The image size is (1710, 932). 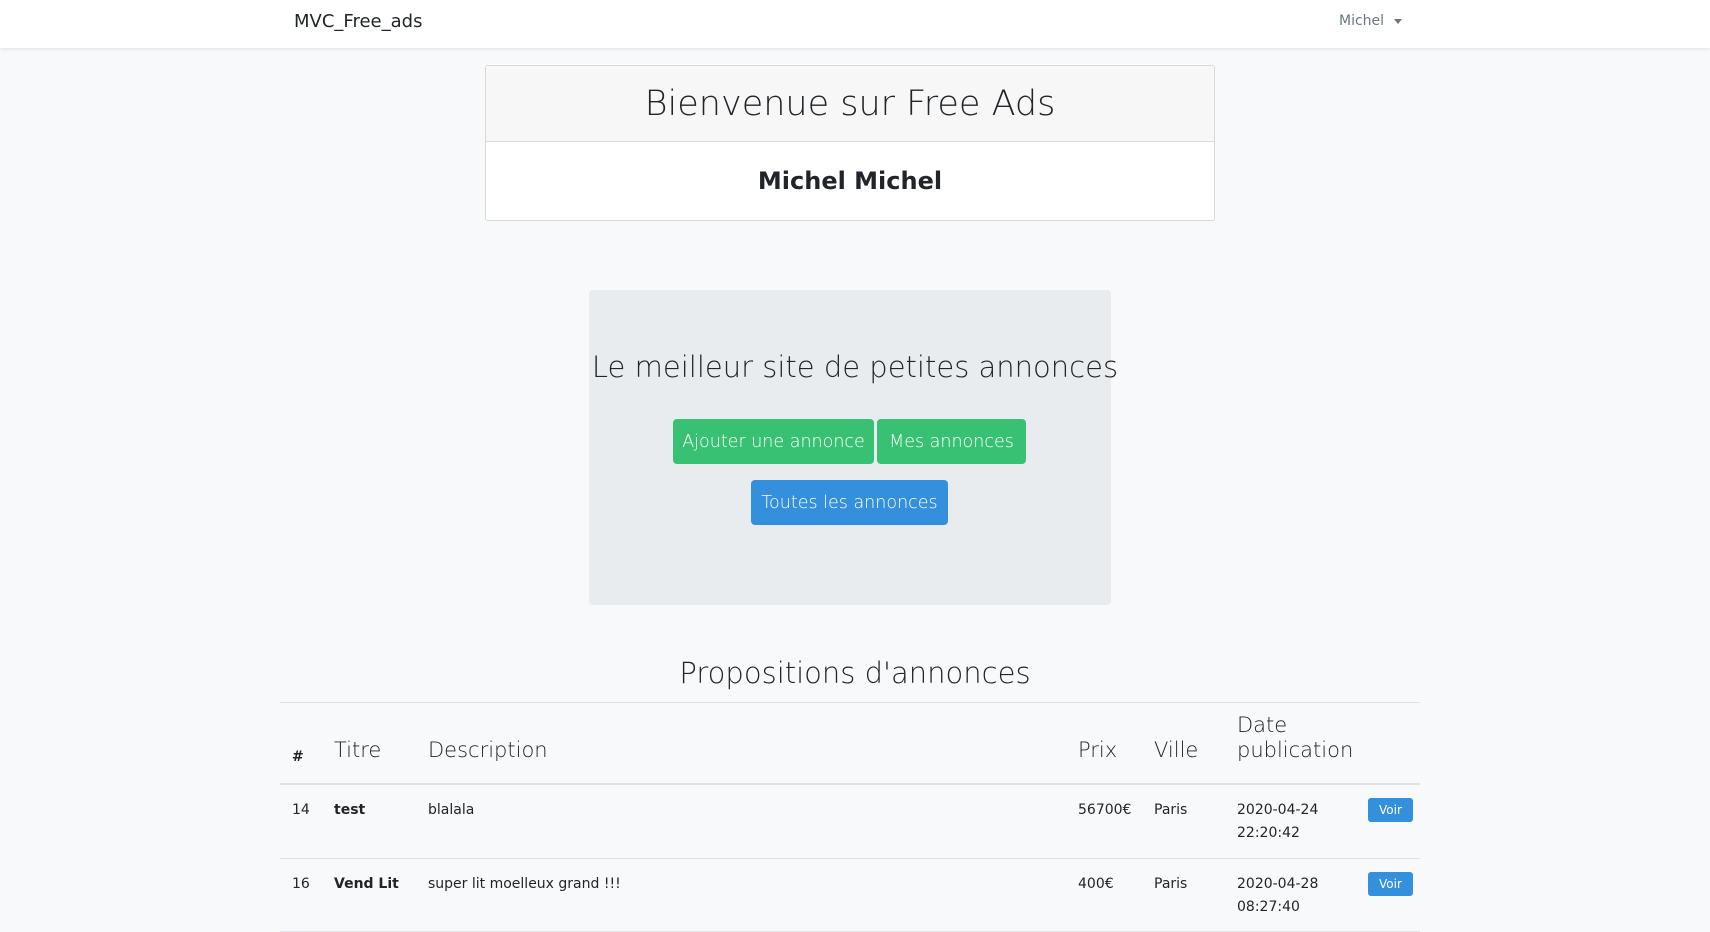 What do you see at coordinates (855, 24) in the screenshot?
I see `navbar: MVC_Free_ads Michel` at bounding box center [855, 24].